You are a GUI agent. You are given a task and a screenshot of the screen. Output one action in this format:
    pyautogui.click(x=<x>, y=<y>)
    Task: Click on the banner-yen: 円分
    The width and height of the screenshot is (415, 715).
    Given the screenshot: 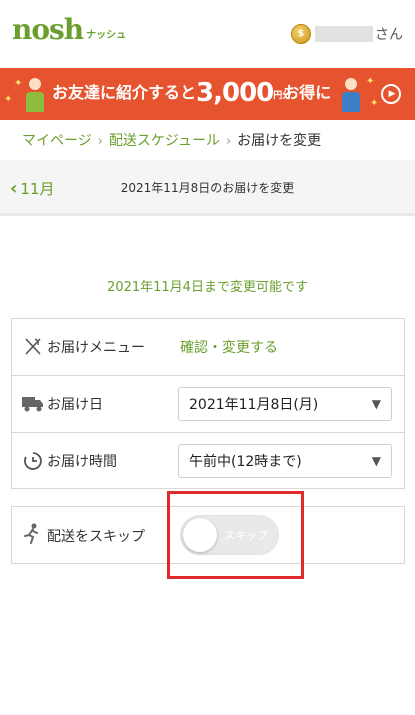 What is the action you would take?
    pyautogui.click(x=282, y=96)
    